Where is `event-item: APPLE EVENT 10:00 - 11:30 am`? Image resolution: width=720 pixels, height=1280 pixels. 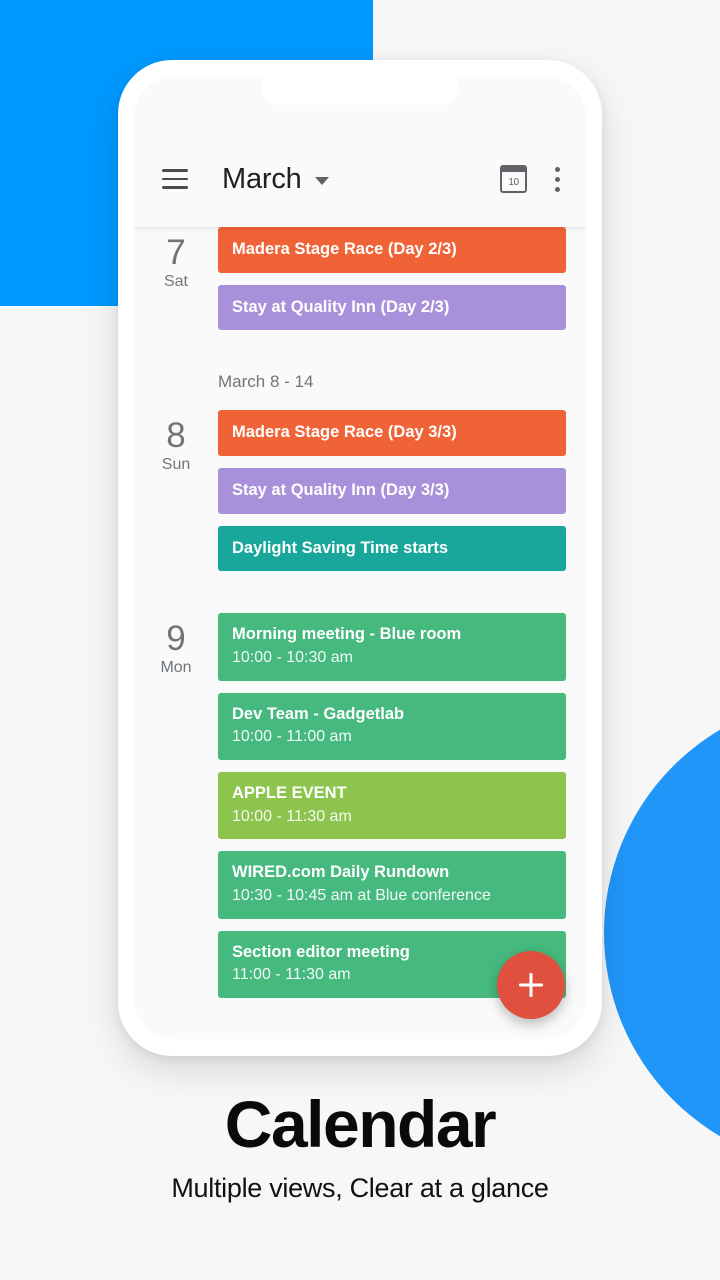 event-item: APPLE EVENT 10:00 - 11:30 am is located at coordinates (392, 805).